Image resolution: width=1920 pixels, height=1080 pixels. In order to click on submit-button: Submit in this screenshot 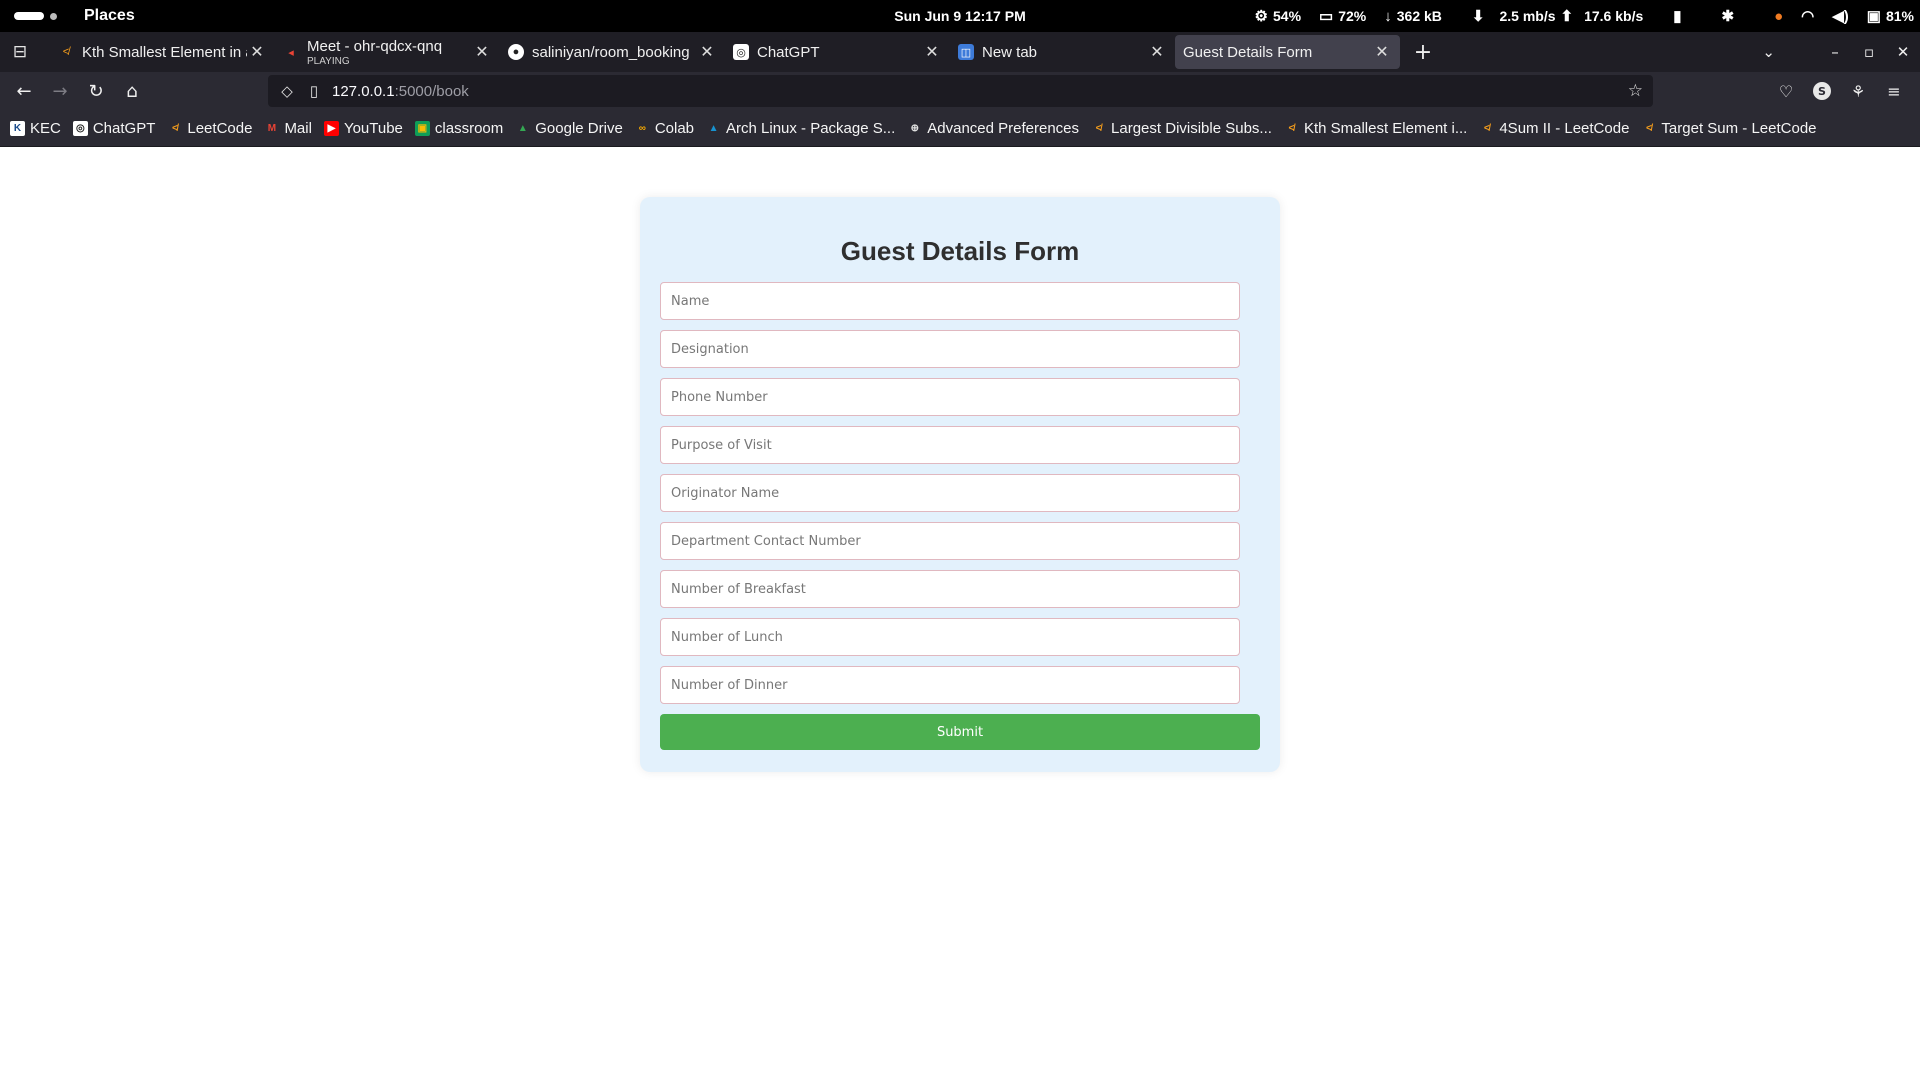, I will do `click(960, 732)`.